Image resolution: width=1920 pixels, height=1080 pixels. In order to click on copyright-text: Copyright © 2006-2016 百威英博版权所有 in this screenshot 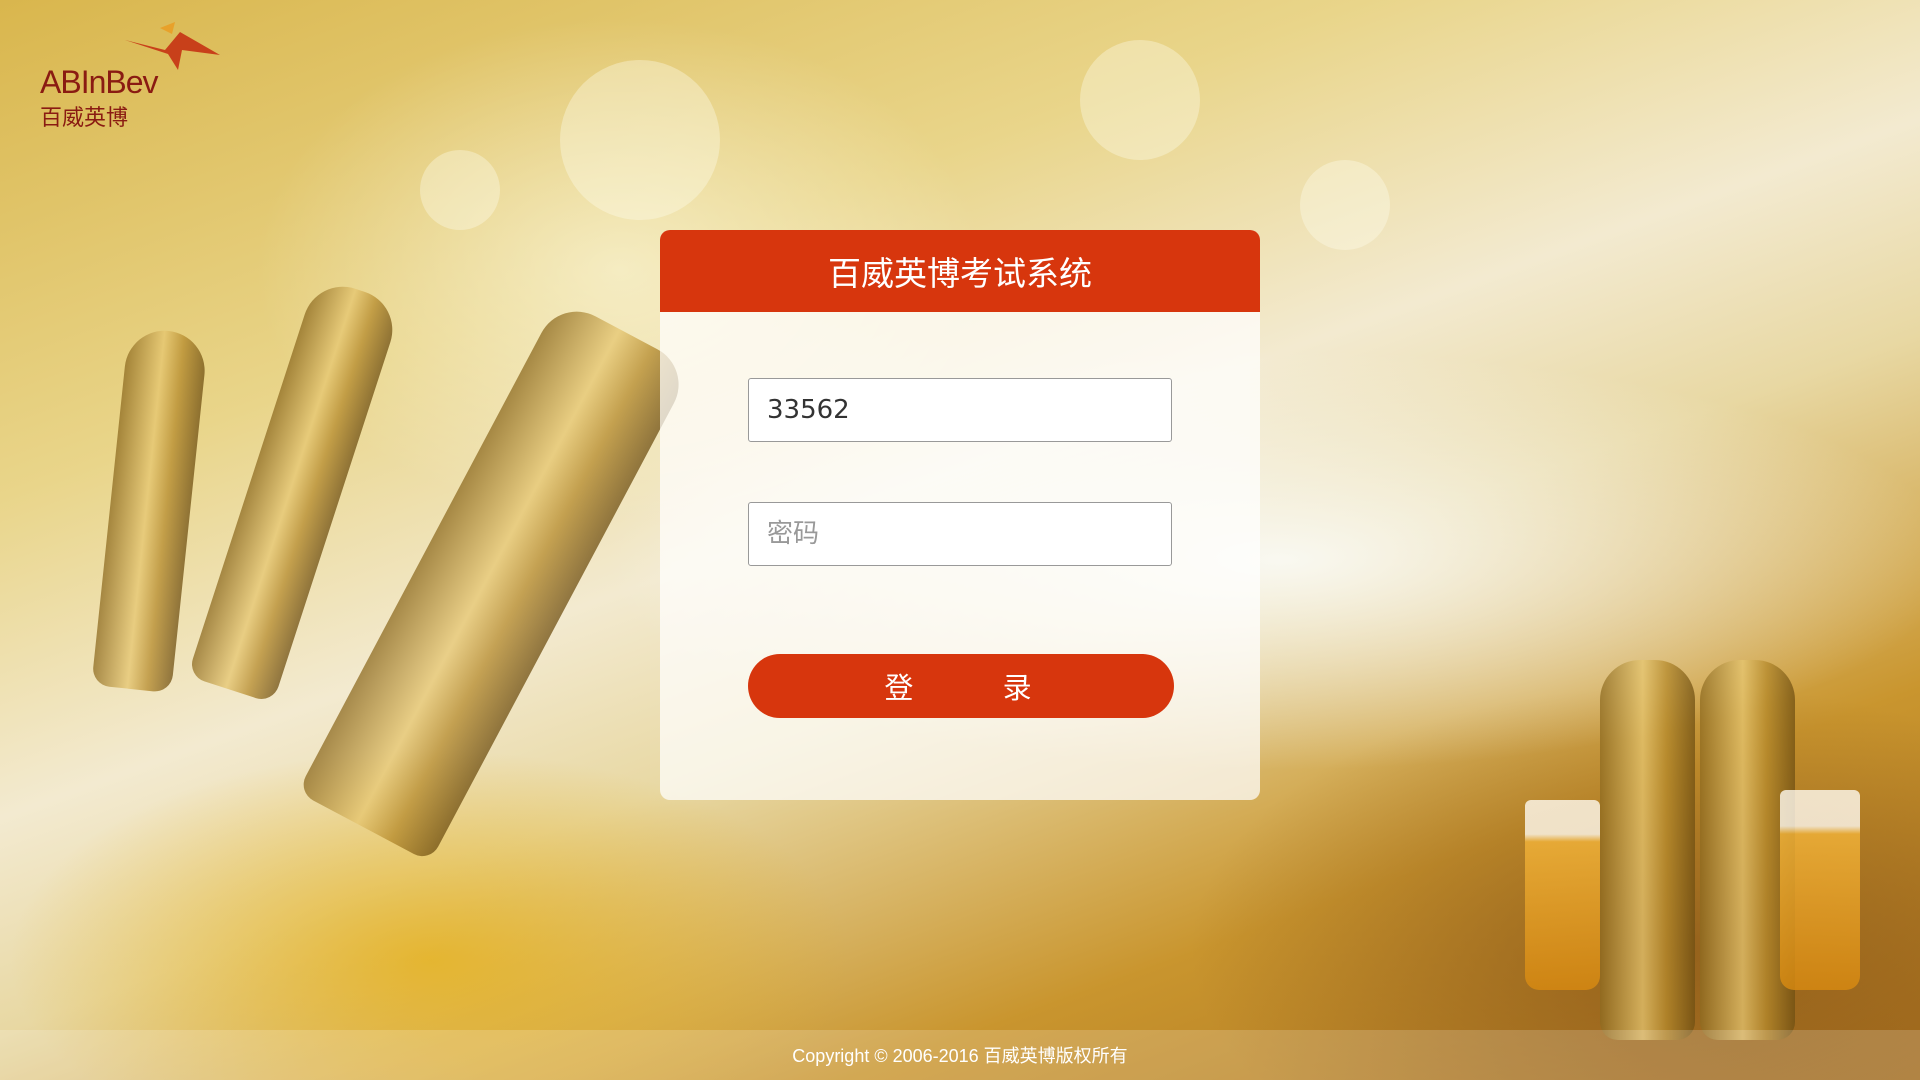, I will do `click(960, 1056)`.